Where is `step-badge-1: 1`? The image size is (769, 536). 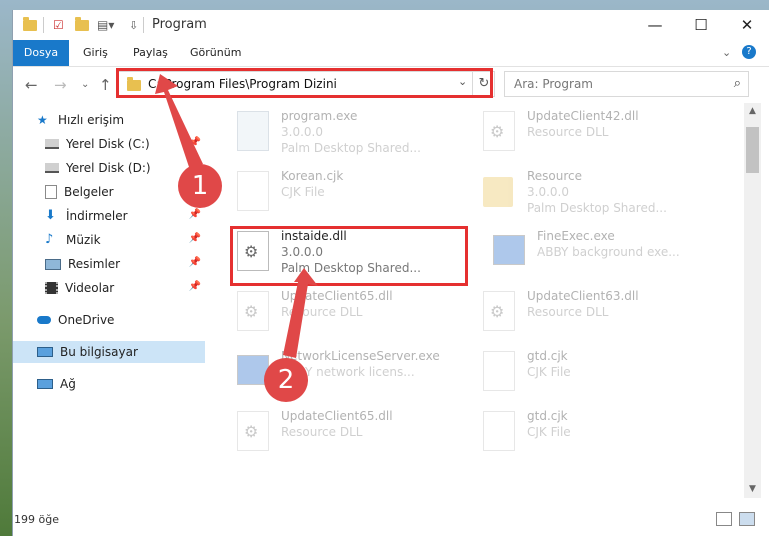 step-badge-1: 1 is located at coordinates (200, 186).